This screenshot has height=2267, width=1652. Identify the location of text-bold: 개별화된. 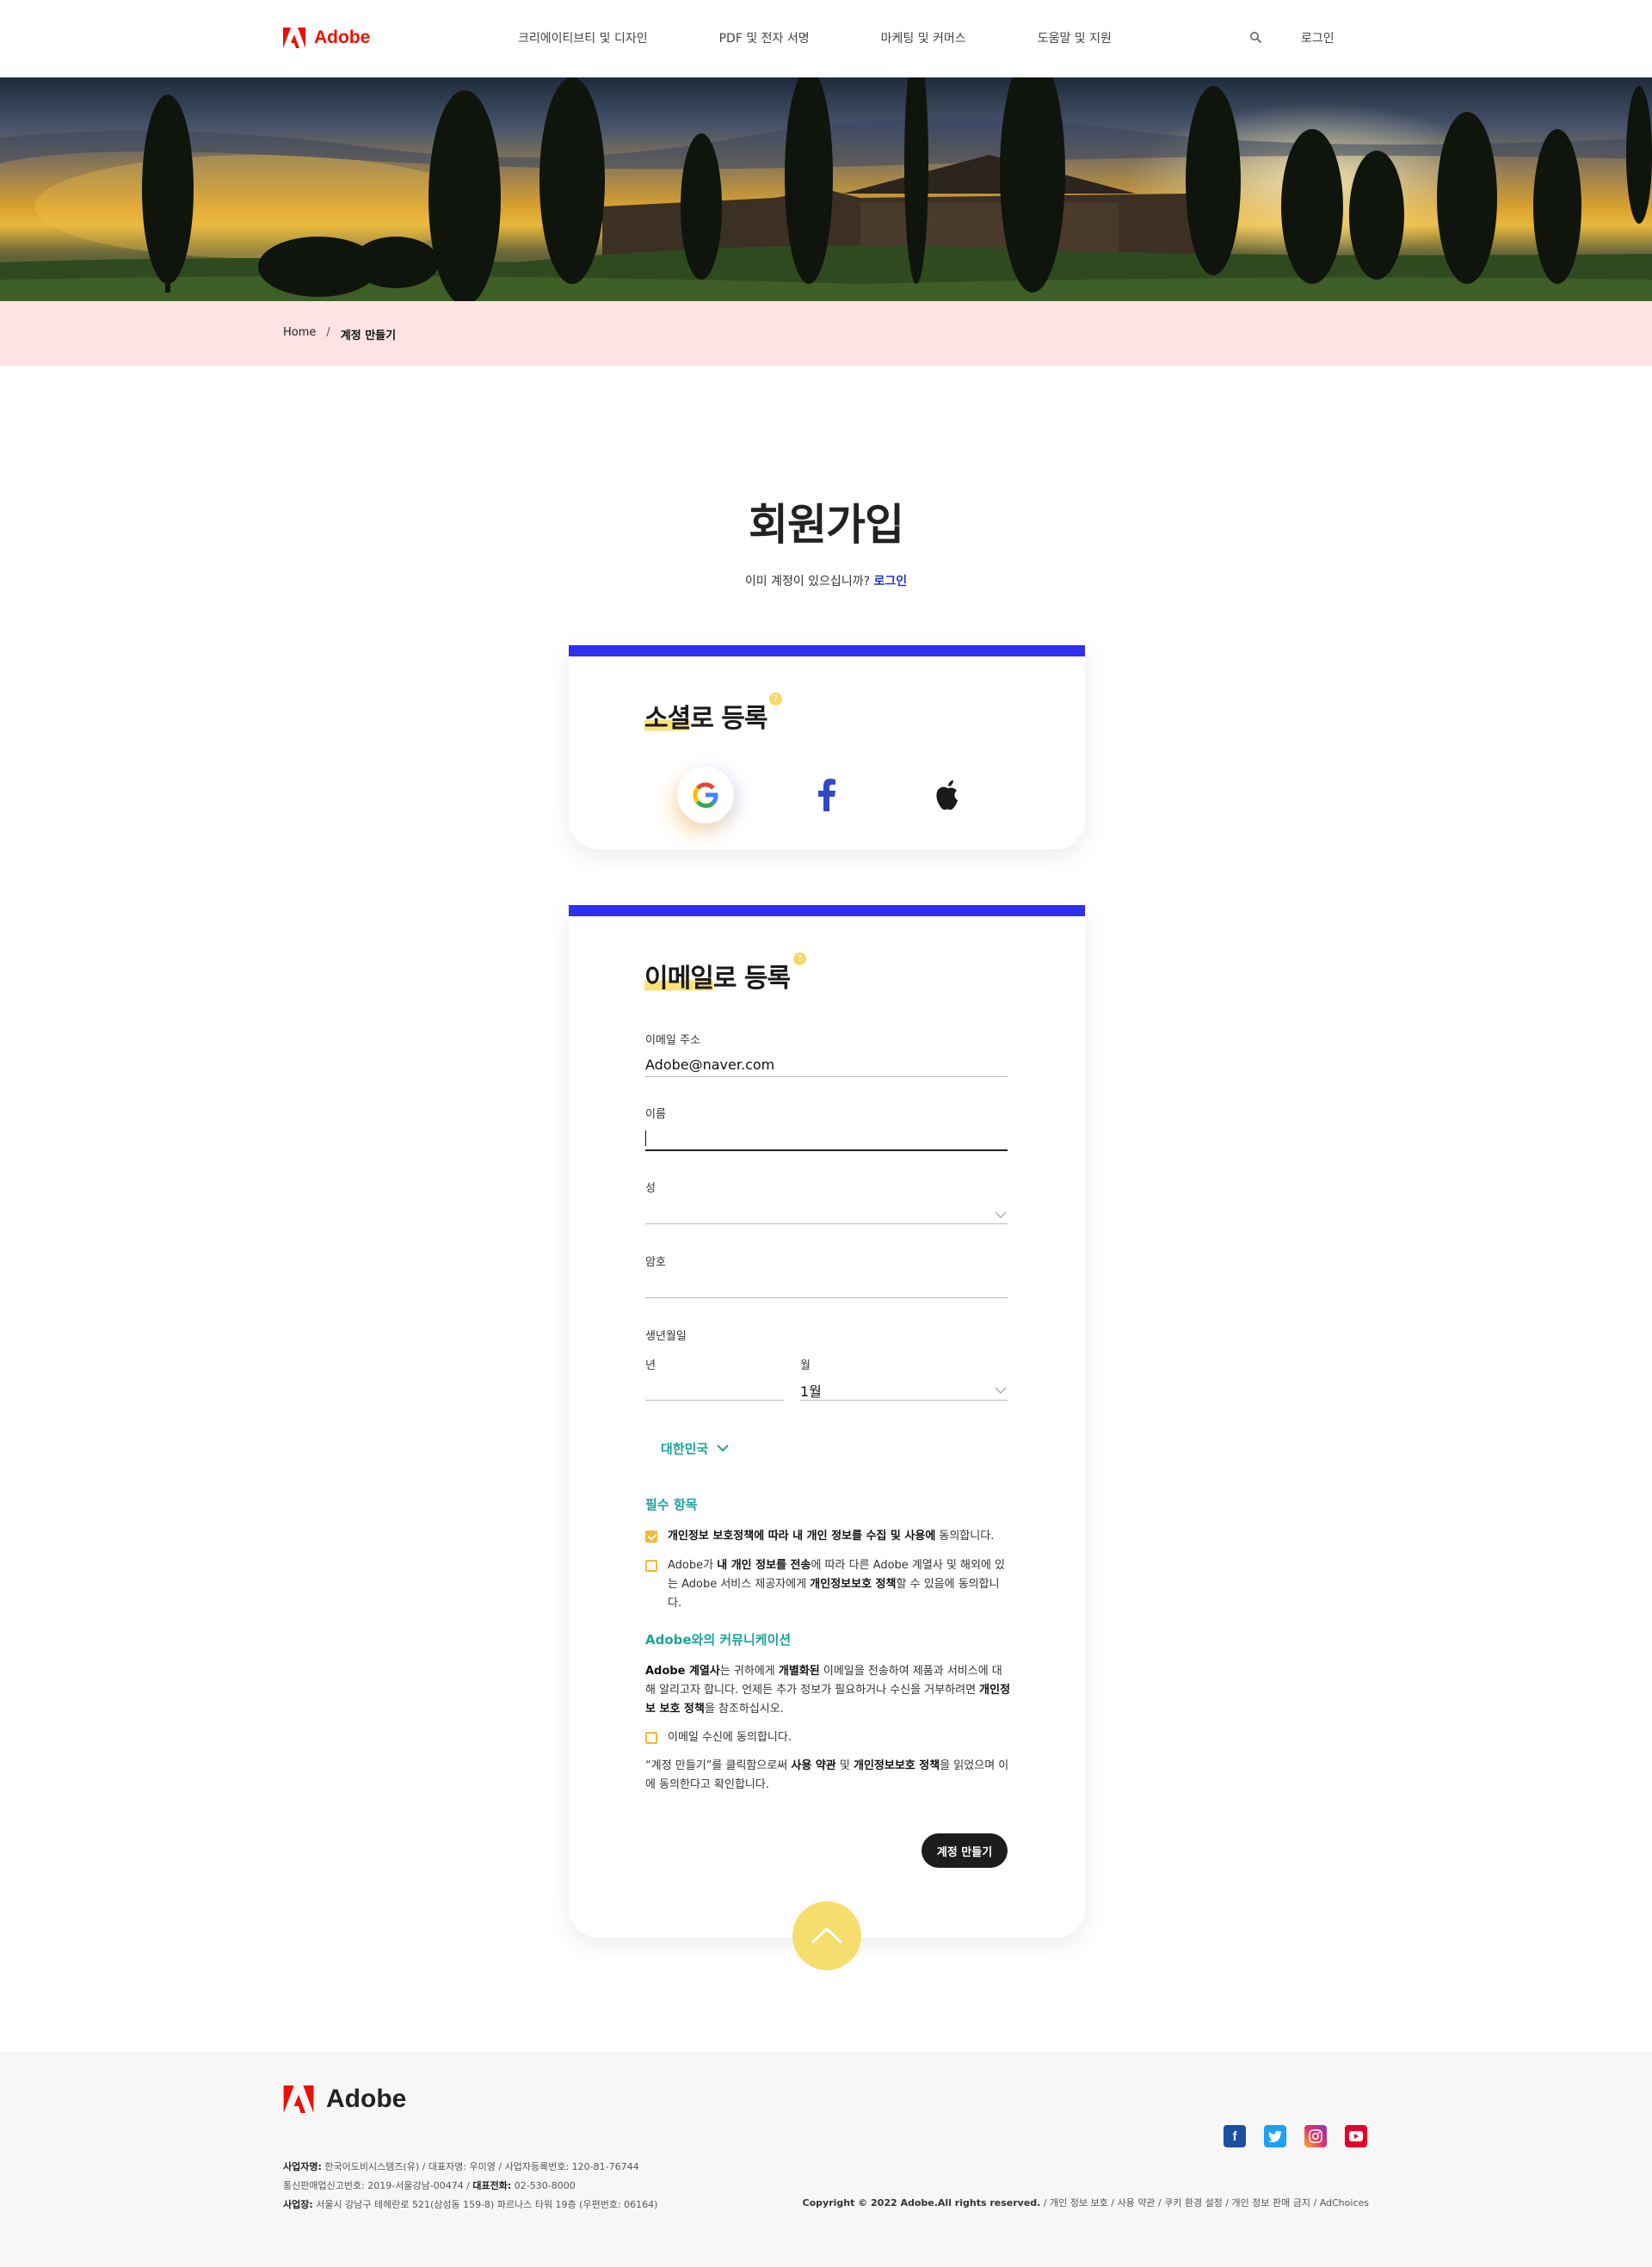
(799, 1671).